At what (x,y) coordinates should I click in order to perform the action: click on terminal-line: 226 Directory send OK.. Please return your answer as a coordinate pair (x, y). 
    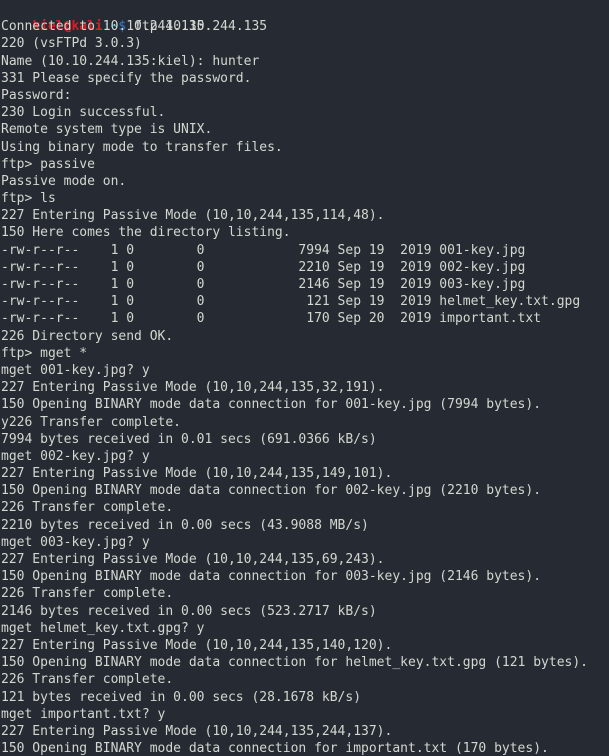
    Looking at the image, I should click on (87, 336).